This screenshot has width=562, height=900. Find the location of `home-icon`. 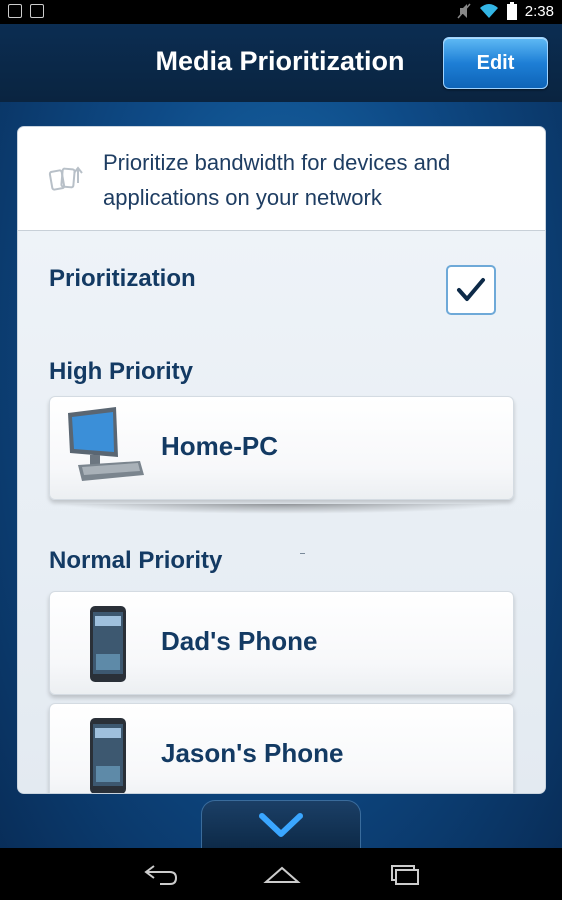

home-icon is located at coordinates (282, 874).